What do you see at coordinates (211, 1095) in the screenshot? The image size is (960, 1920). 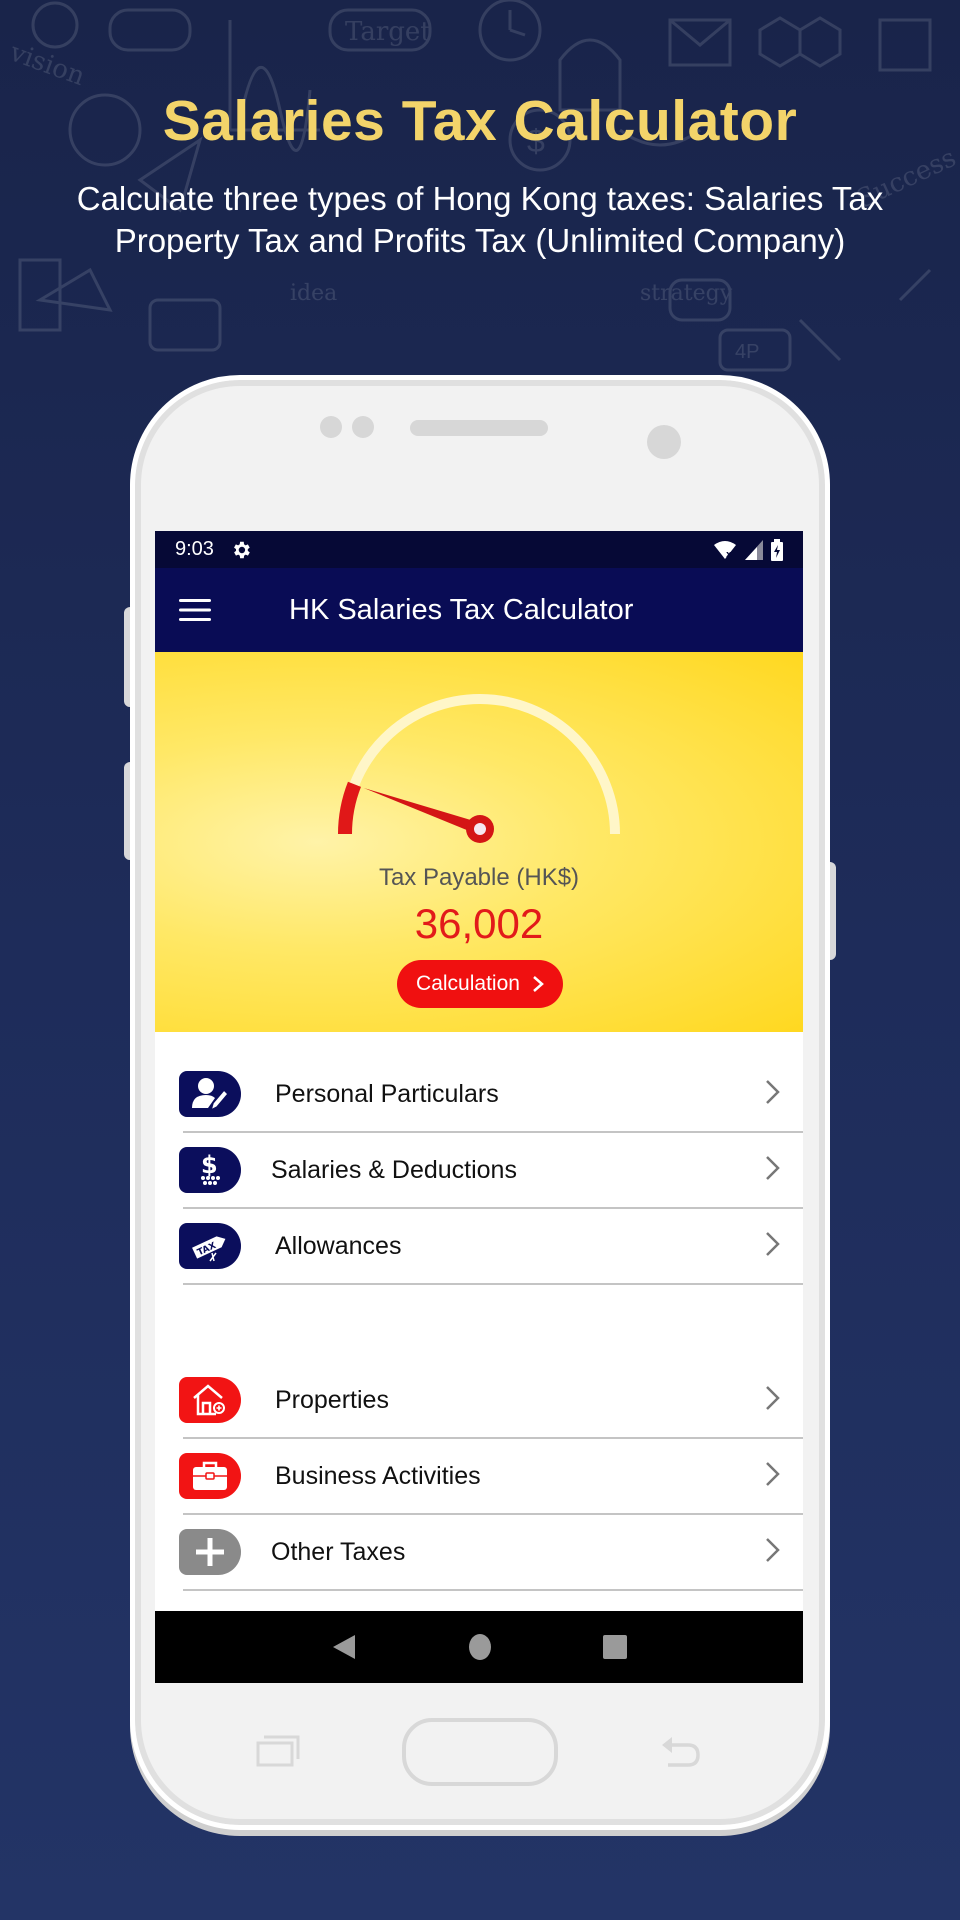 I see `person-edit-icon` at bounding box center [211, 1095].